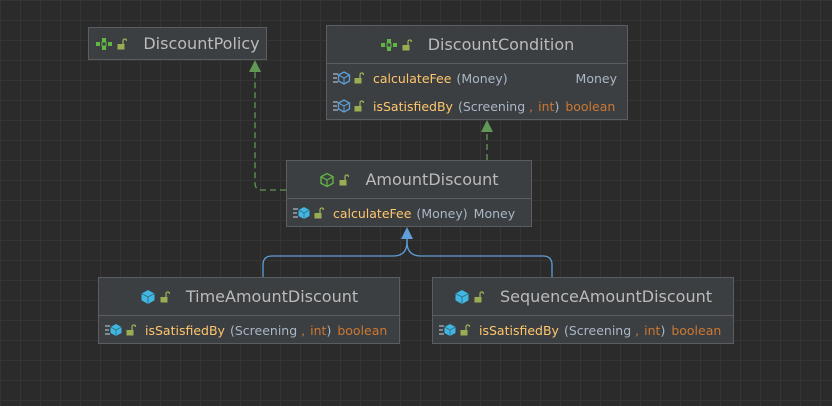 The width and height of the screenshot is (832, 406). I want to click on node-title: AmountDiscount, so click(432, 179).